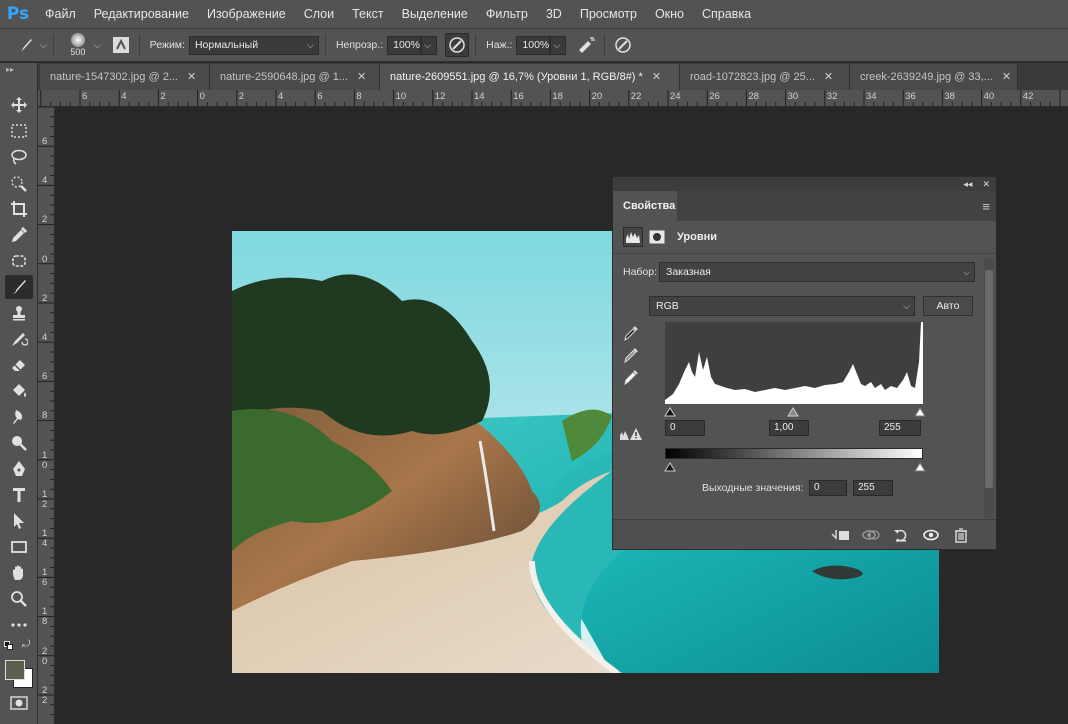 This screenshot has height=724, width=1068. Describe the element at coordinates (19, 339) in the screenshot. I see `history-brush-tool` at that location.